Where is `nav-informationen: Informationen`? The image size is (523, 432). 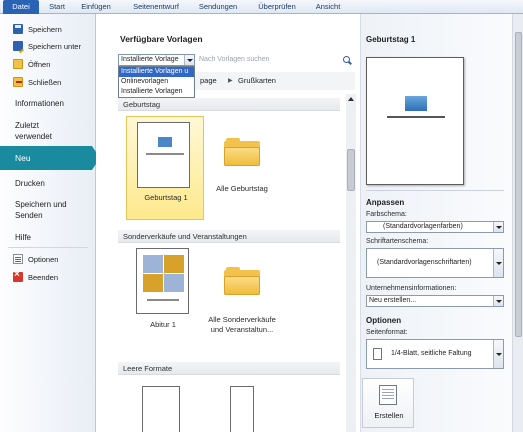
nav-informationen: Informationen is located at coordinates (48, 103).